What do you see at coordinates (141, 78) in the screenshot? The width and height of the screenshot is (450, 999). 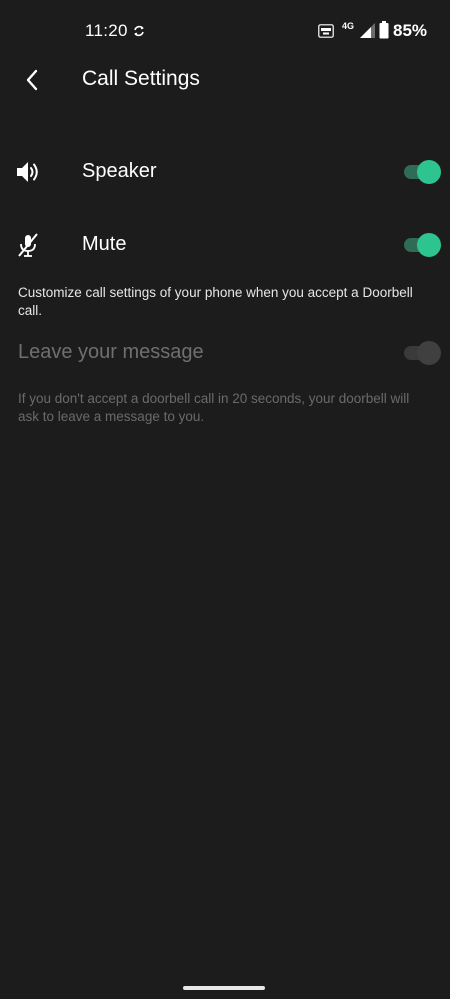 I see `page-title: Call Settings` at bounding box center [141, 78].